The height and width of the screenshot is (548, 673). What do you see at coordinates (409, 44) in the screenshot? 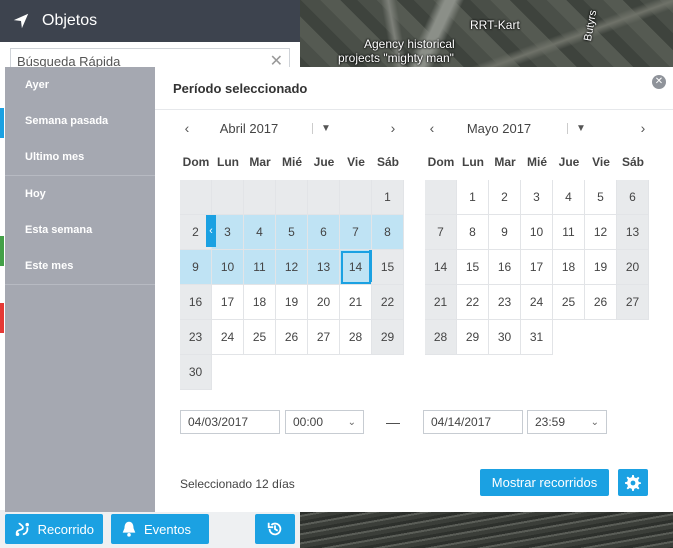
I see `map-label: Agency historical` at bounding box center [409, 44].